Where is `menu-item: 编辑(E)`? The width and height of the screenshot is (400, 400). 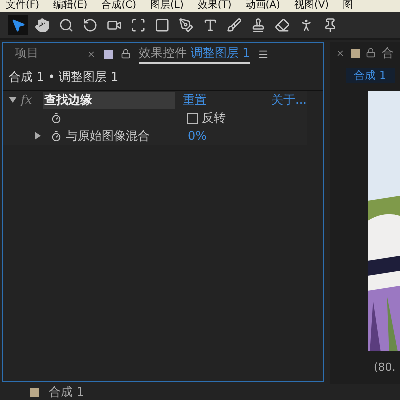 menu-item: 编辑(E) is located at coordinates (71, 6).